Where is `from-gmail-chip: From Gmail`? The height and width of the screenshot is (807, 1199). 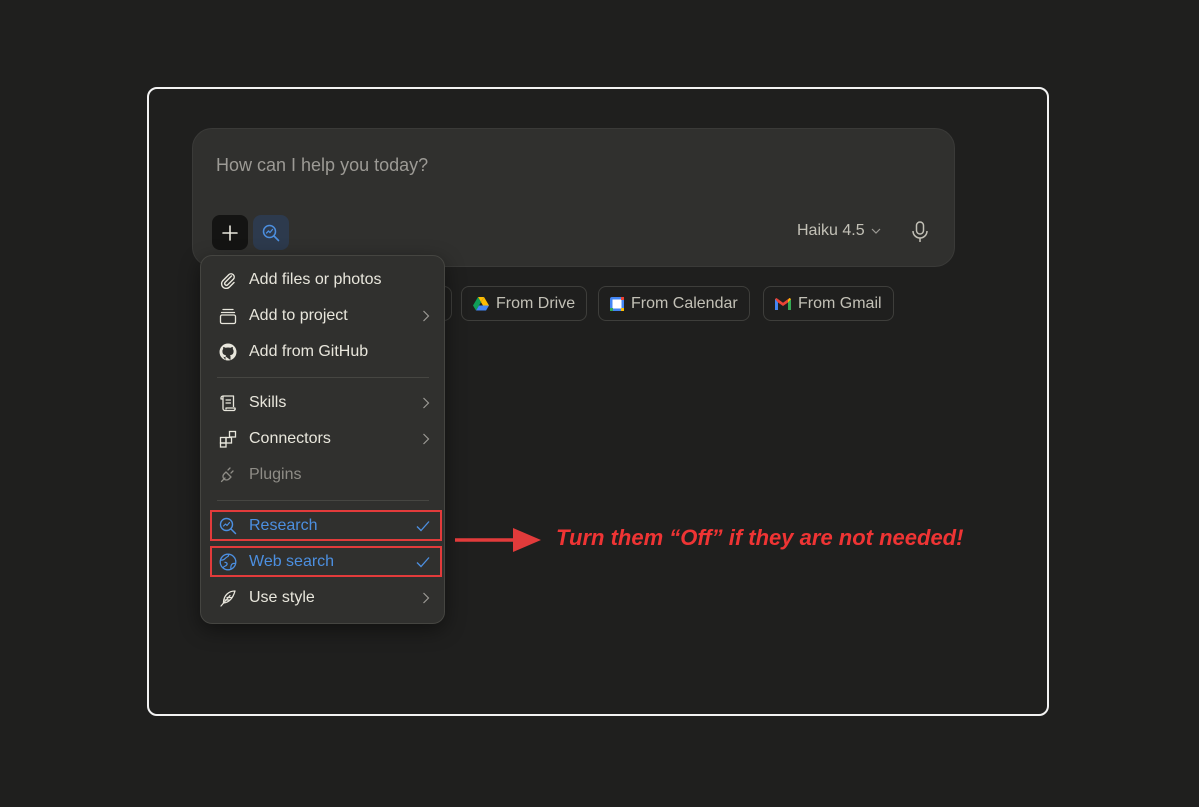
from-gmail-chip: From Gmail is located at coordinates (828, 303).